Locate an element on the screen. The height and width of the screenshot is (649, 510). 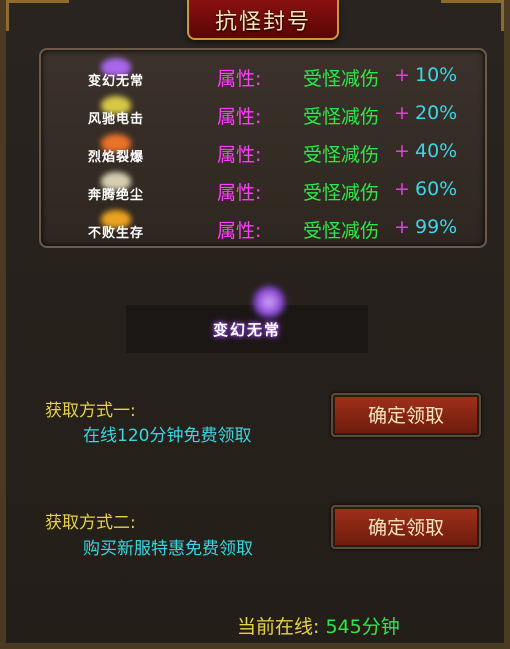
method-one-desc: 在线120分钟免费领取 is located at coordinates (167, 436).